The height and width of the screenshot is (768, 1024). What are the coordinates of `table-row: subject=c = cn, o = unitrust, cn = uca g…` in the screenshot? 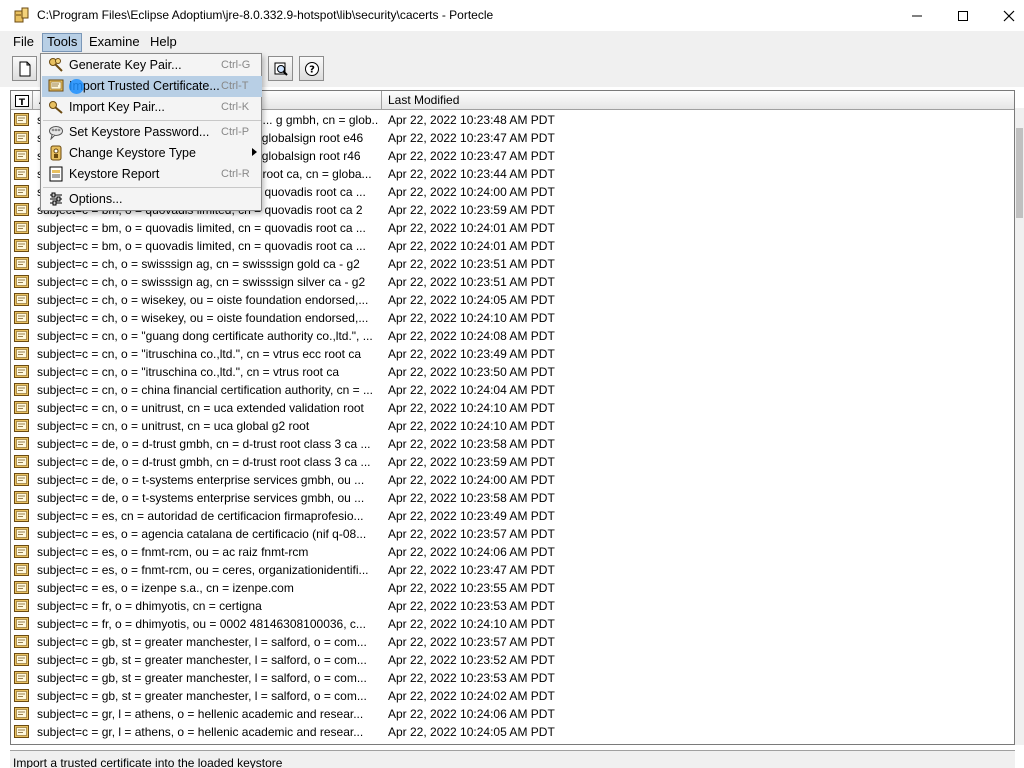 It's located at (512, 426).